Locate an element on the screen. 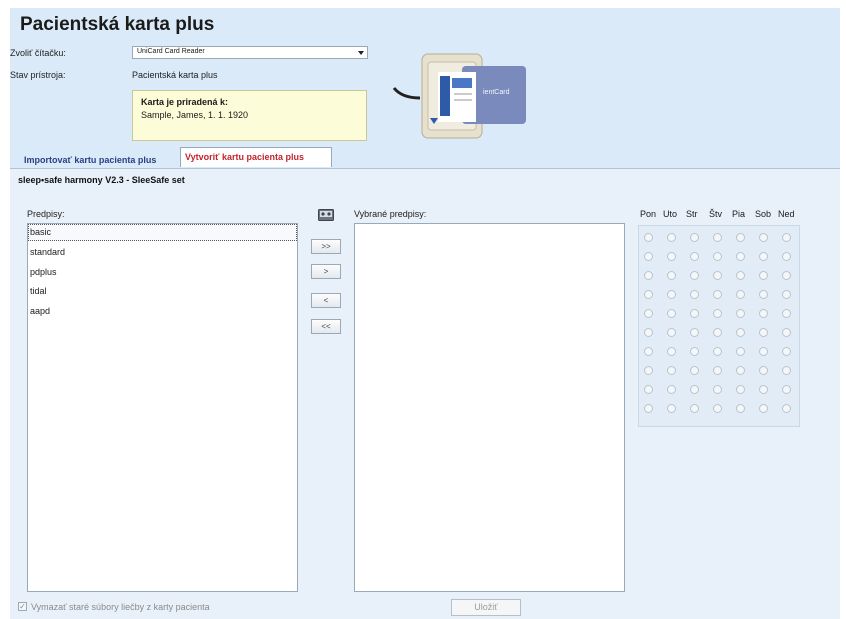 The width and height of the screenshot is (846, 619). tab-create: Vytvoriť kartu pacienta plus is located at coordinates (256, 157).